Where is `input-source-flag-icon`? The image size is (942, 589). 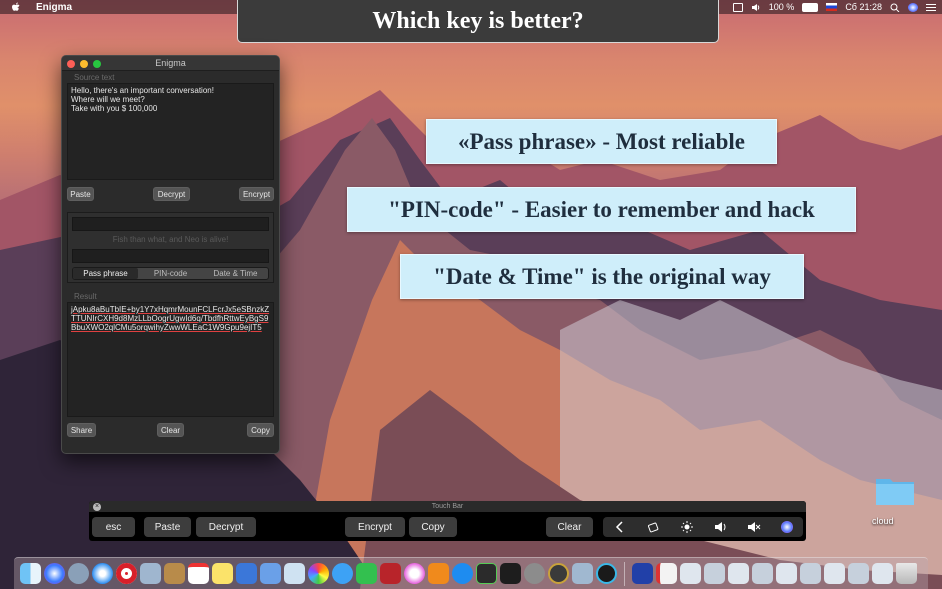 input-source-flag-icon is located at coordinates (832, 7).